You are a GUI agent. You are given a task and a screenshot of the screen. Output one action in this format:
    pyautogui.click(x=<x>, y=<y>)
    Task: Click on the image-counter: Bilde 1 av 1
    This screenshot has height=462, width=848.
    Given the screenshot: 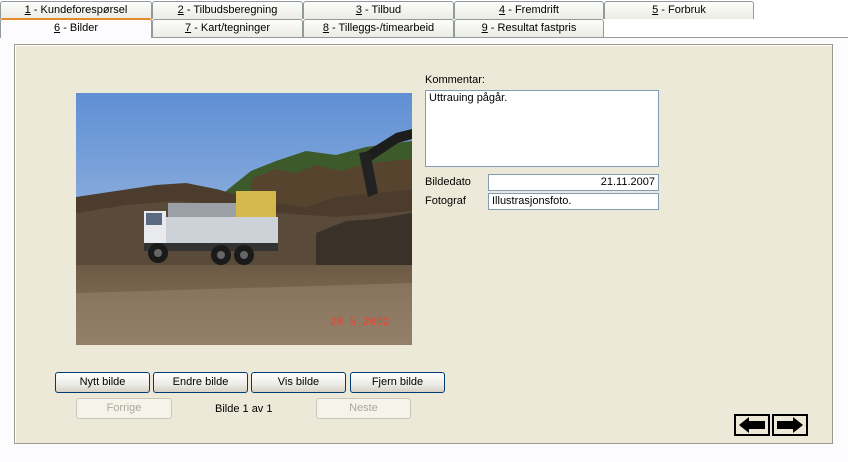 What is the action you would take?
    pyautogui.click(x=244, y=409)
    